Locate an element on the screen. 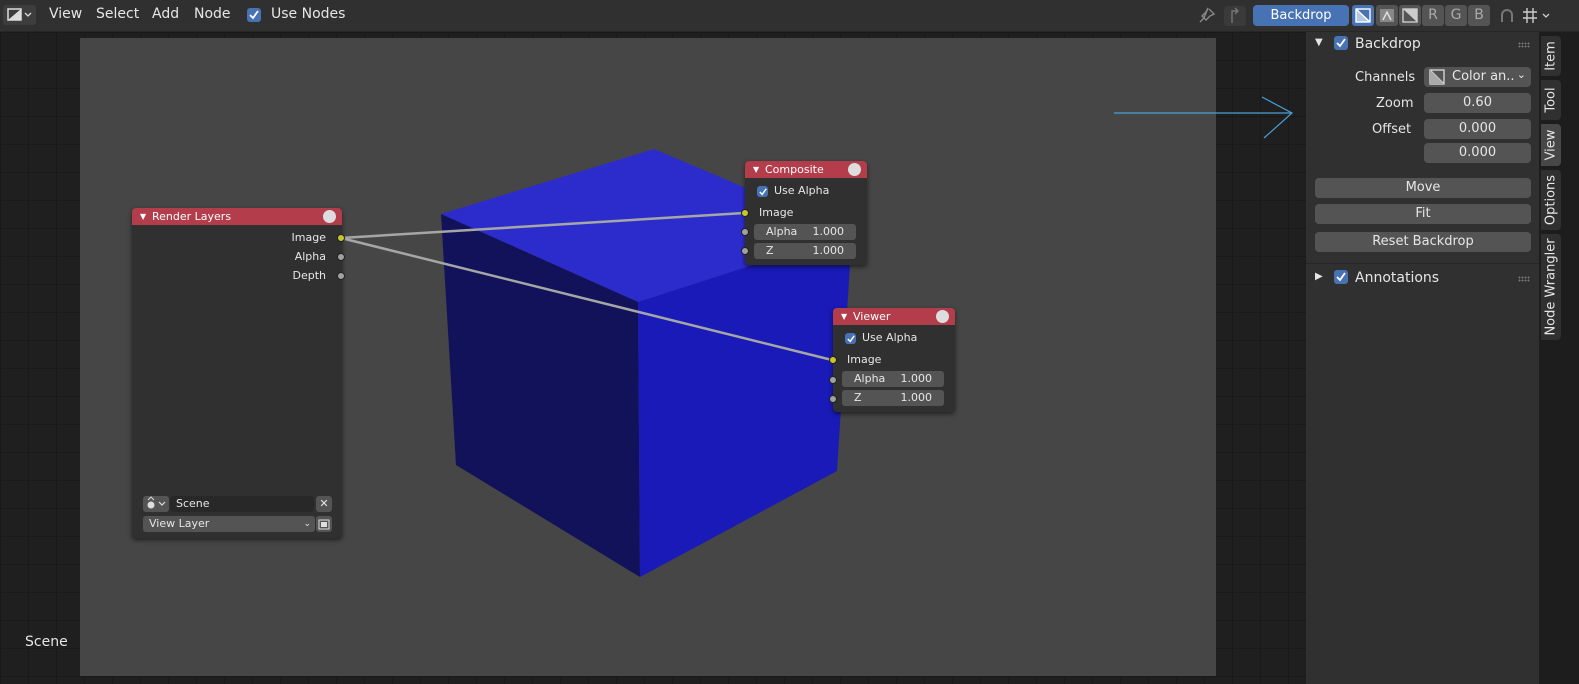  render-layers-header: ▼ Render Layers is located at coordinates (237, 216).